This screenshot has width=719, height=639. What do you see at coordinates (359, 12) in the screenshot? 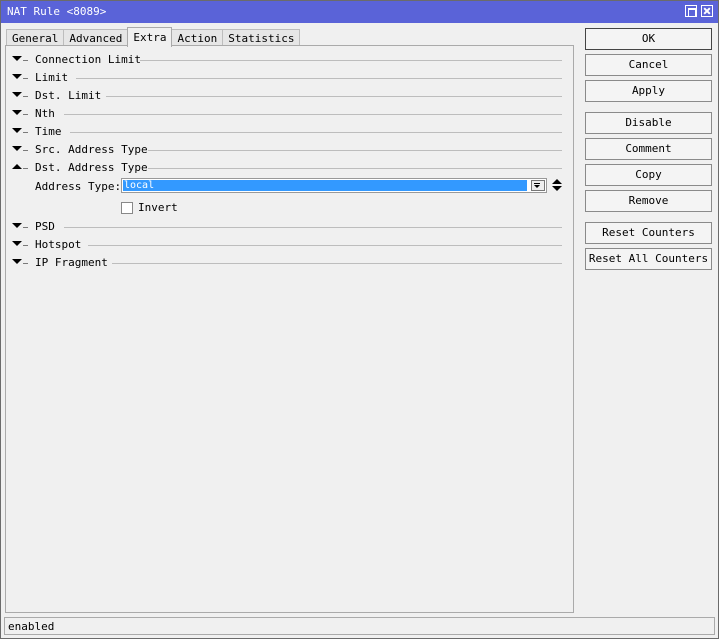
I see `title-bar: NAT Rule <8089>` at bounding box center [359, 12].